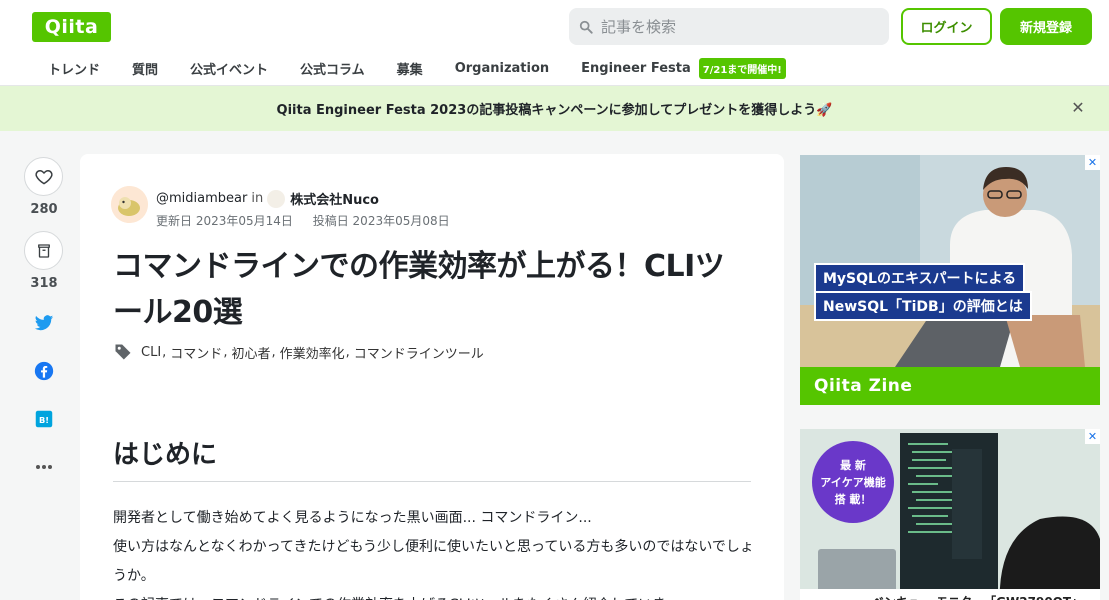 The height and width of the screenshot is (600, 1109). What do you see at coordinates (201, 198) in the screenshot?
I see `author-name: @midiambear` at bounding box center [201, 198].